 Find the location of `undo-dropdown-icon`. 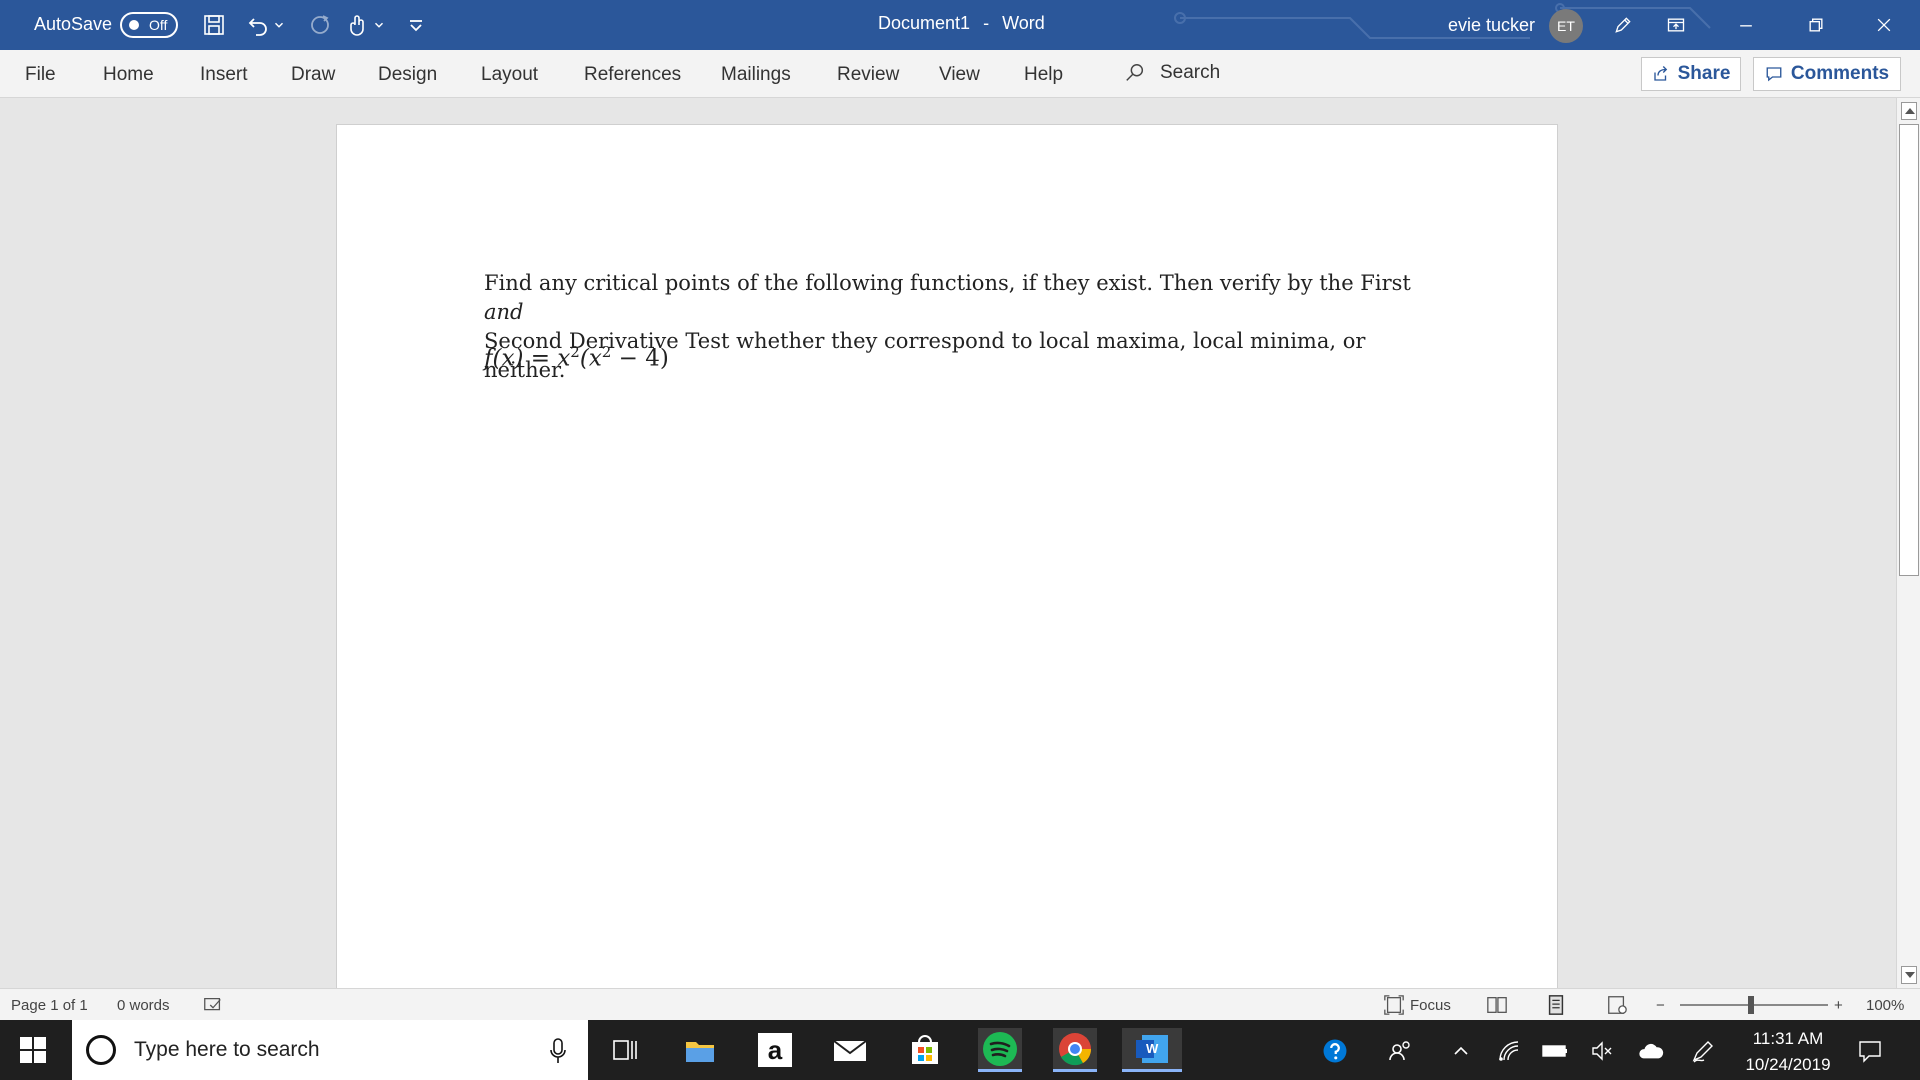

undo-dropdown-icon is located at coordinates (279, 25).